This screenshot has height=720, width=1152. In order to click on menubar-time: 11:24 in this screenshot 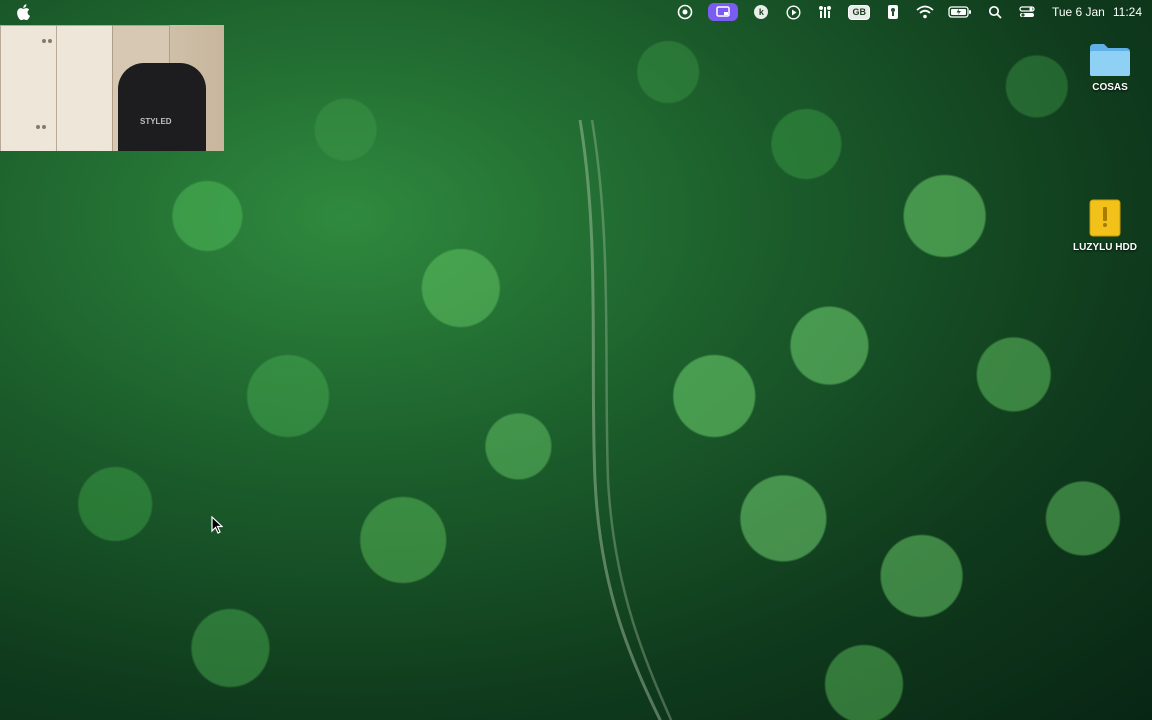, I will do `click(1127, 12)`.